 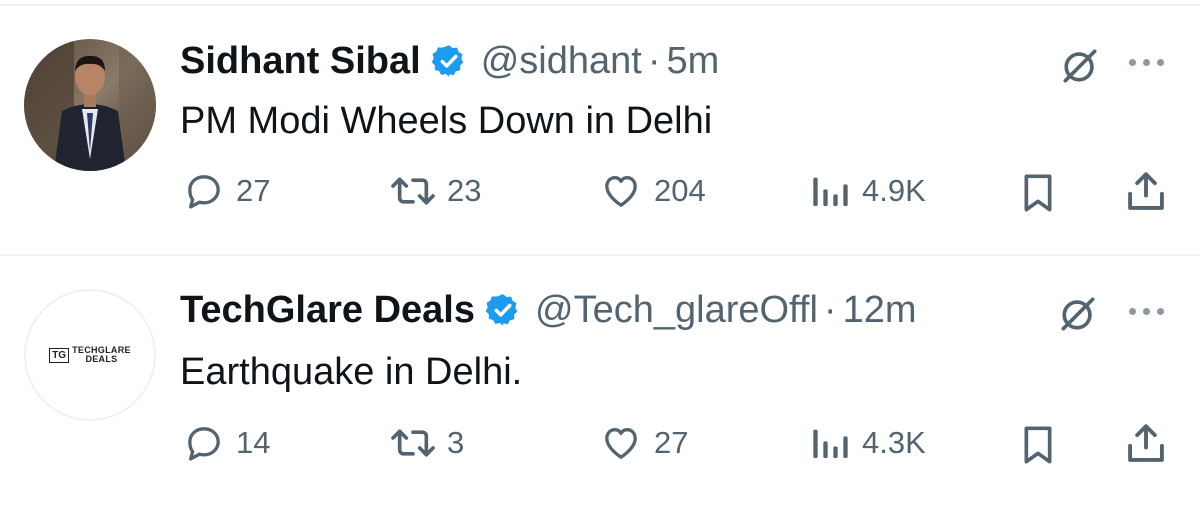 I want to click on reply-button: 14, so click(x=227, y=443).